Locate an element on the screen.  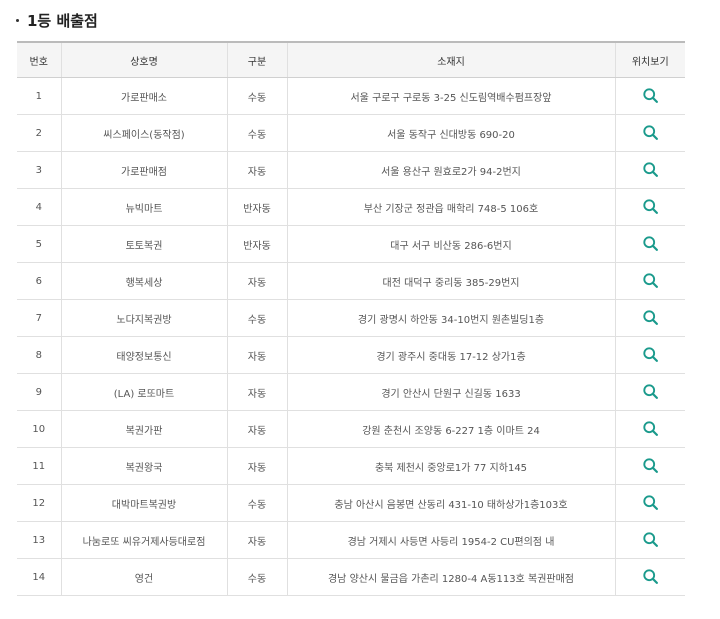
column-header-address: 소재지 is located at coordinates (451, 59).